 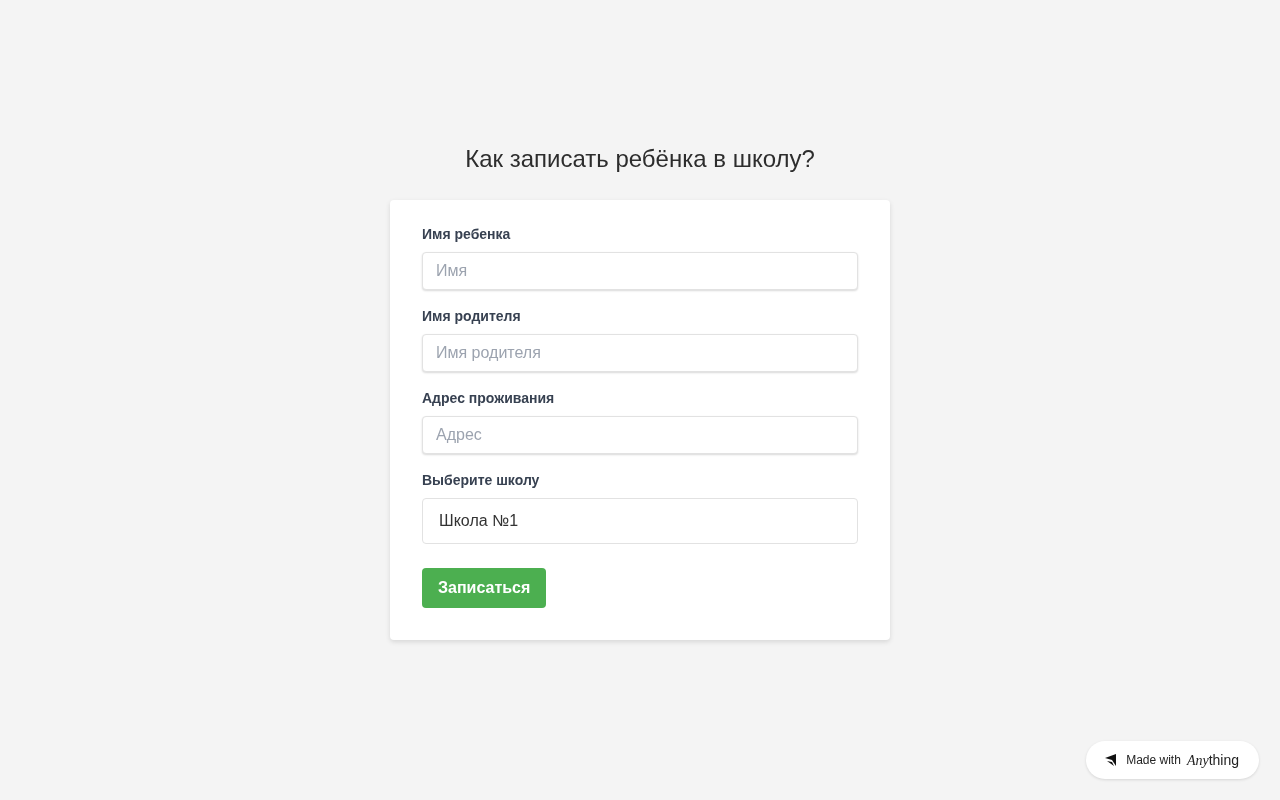 I want to click on input-field: Имя родителя, so click(x=640, y=353).